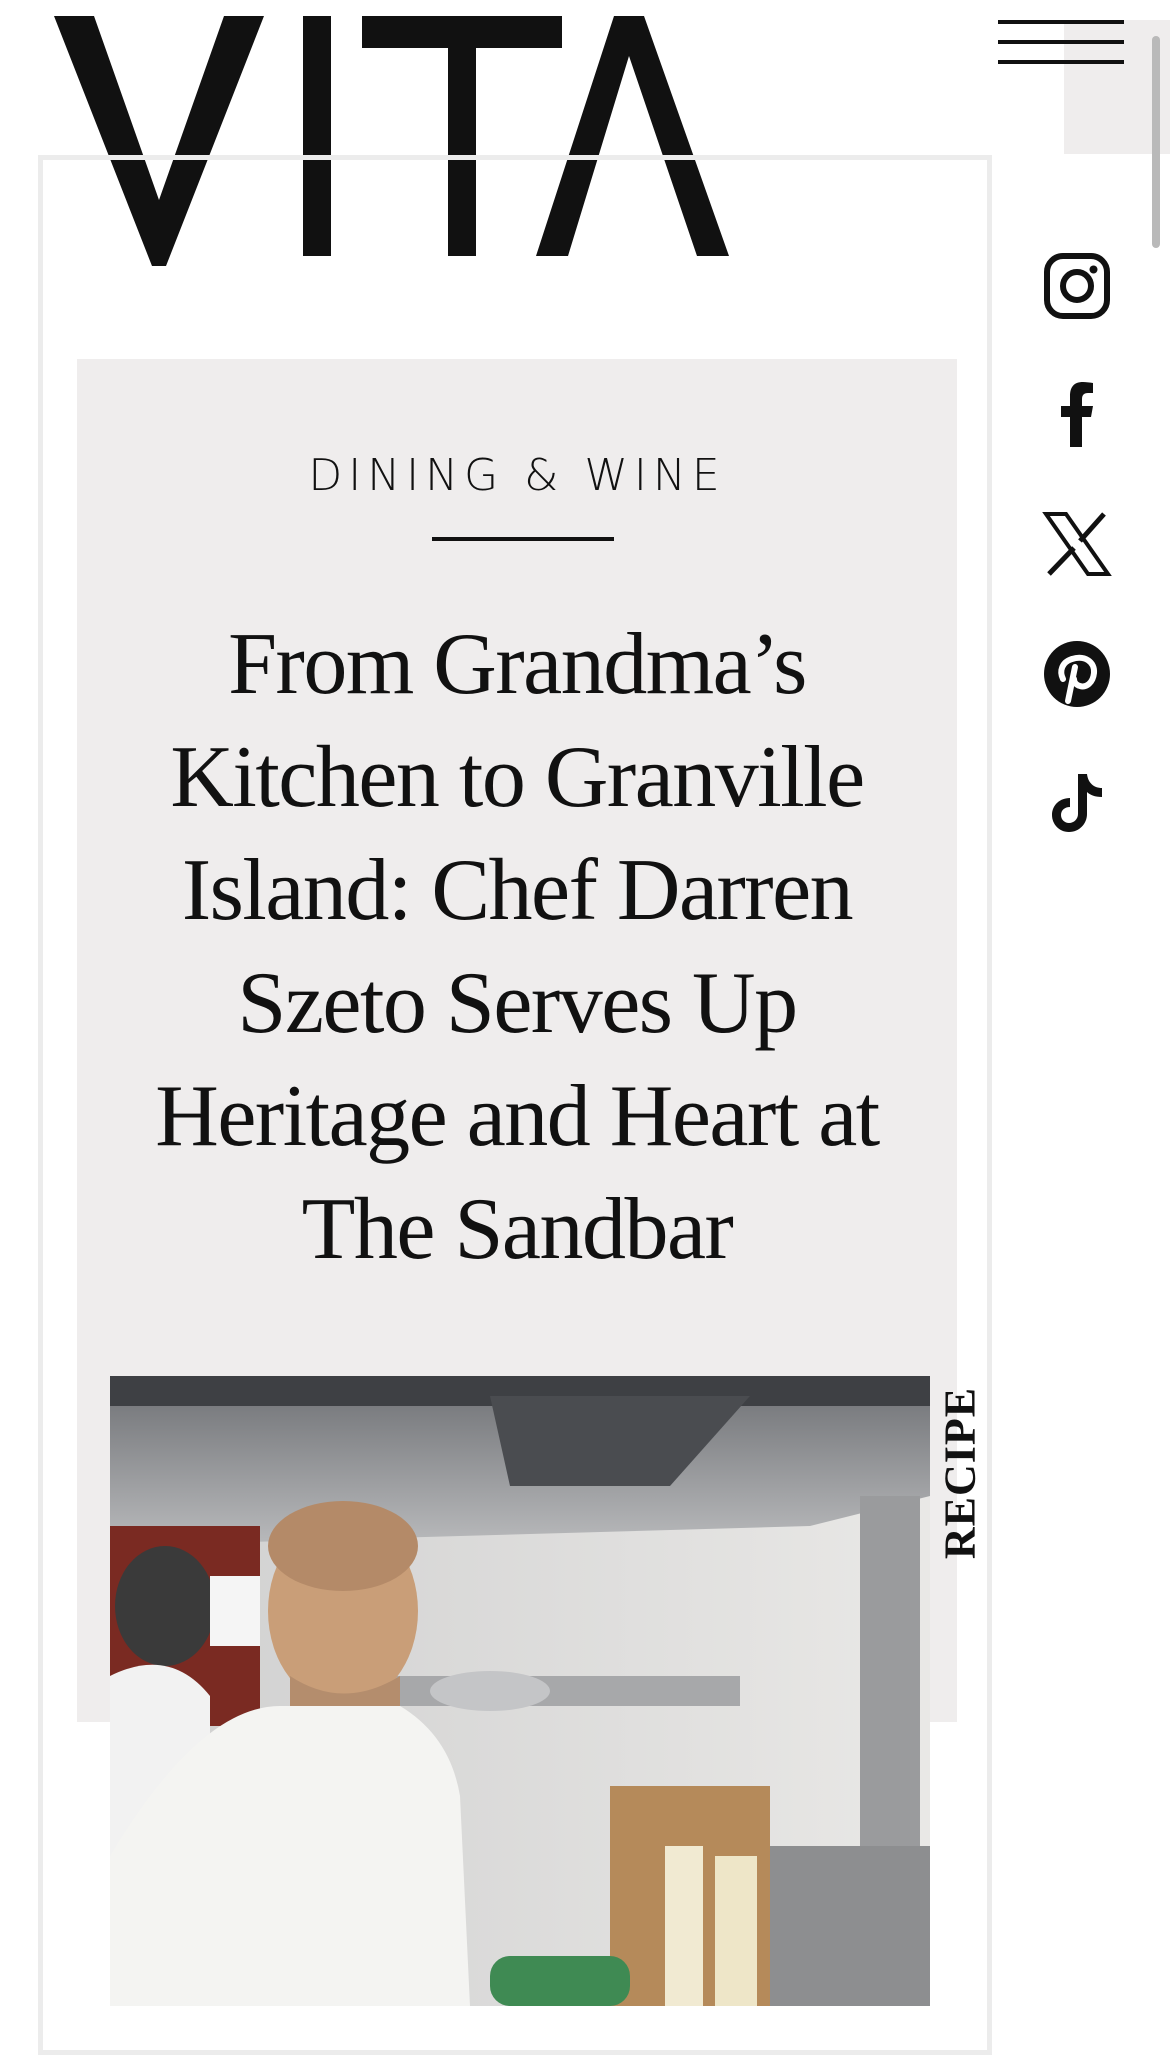  What do you see at coordinates (1156, 142) in the screenshot?
I see `scrollbar` at bounding box center [1156, 142].